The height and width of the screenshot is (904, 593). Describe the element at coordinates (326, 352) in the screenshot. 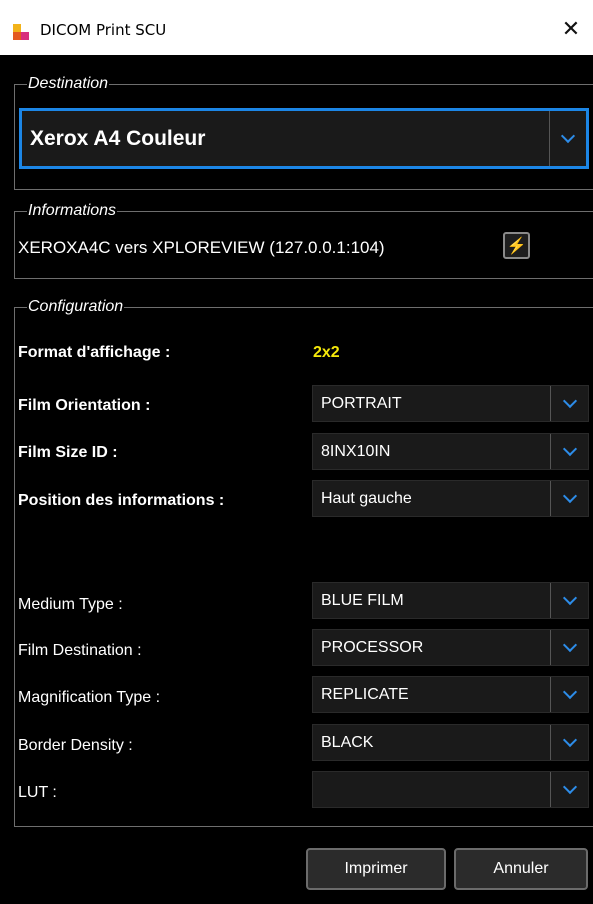

I see `format-value: 2x2` at that location.